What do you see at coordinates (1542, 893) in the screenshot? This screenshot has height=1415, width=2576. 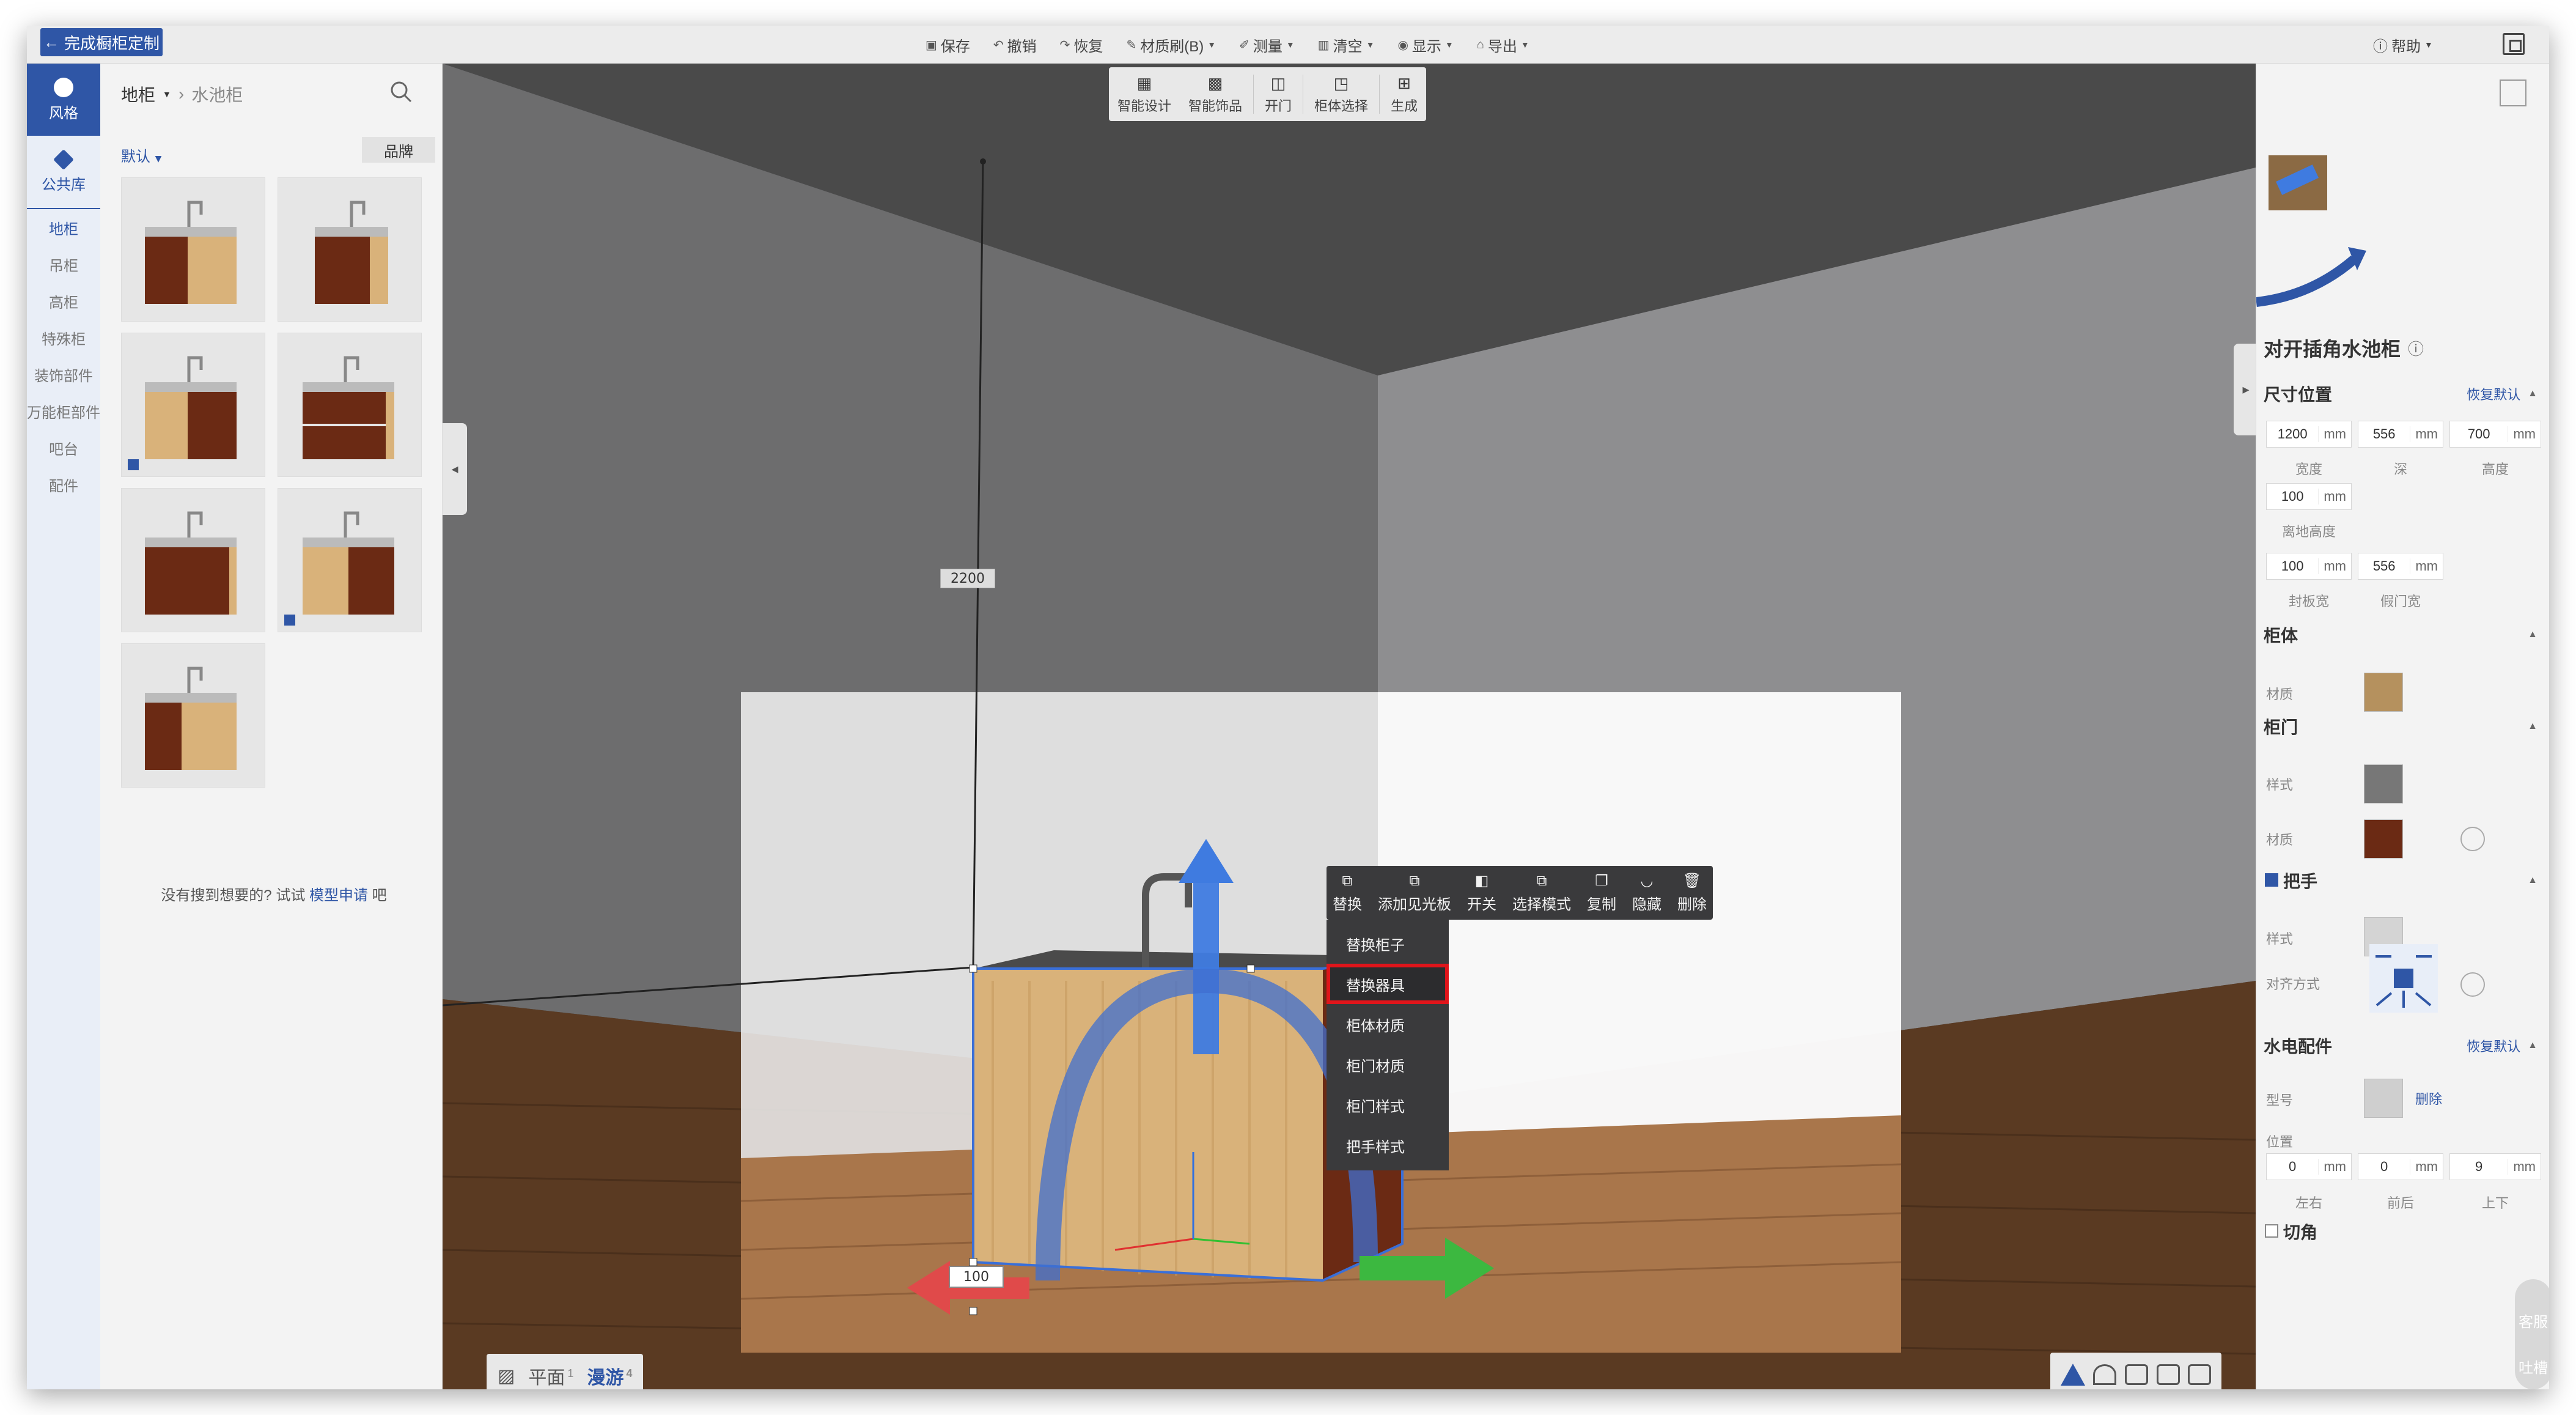 I see `select-mode-button: ⧉ 选择模式` at bounding box center [1542, 893].